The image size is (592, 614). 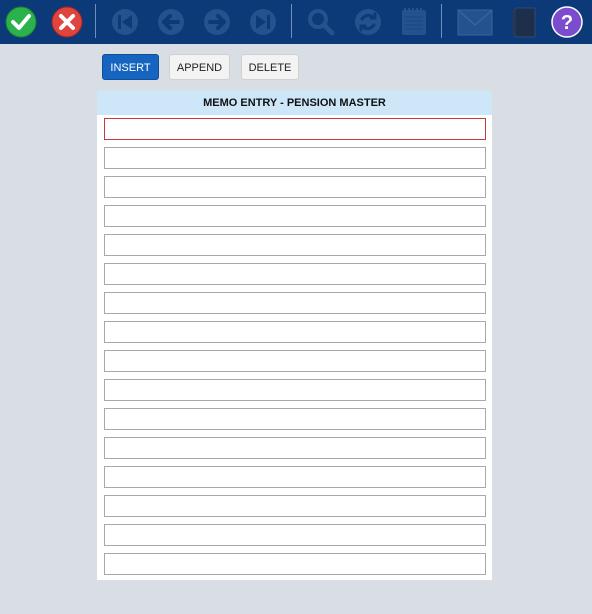 I want to click on close-icon, so click(x=67, y=22).